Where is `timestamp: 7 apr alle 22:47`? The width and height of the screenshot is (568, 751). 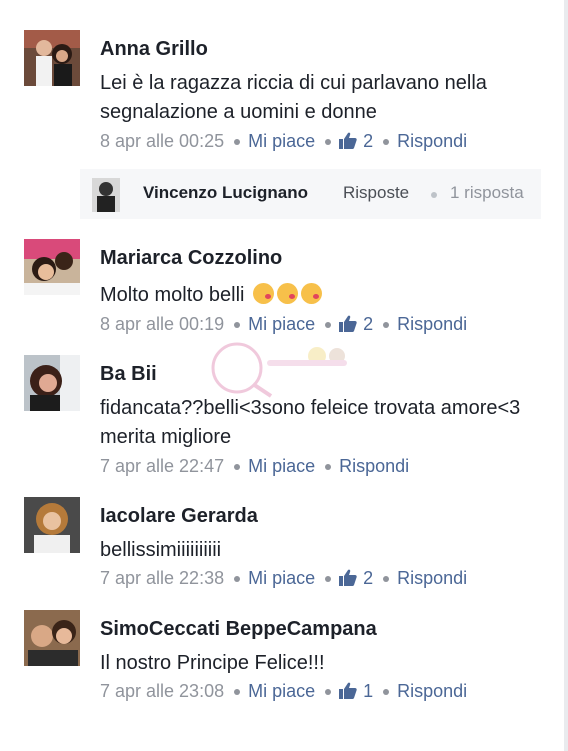 timestamp: 7 apr alle 22:47 is located at coordinates (162, 466).